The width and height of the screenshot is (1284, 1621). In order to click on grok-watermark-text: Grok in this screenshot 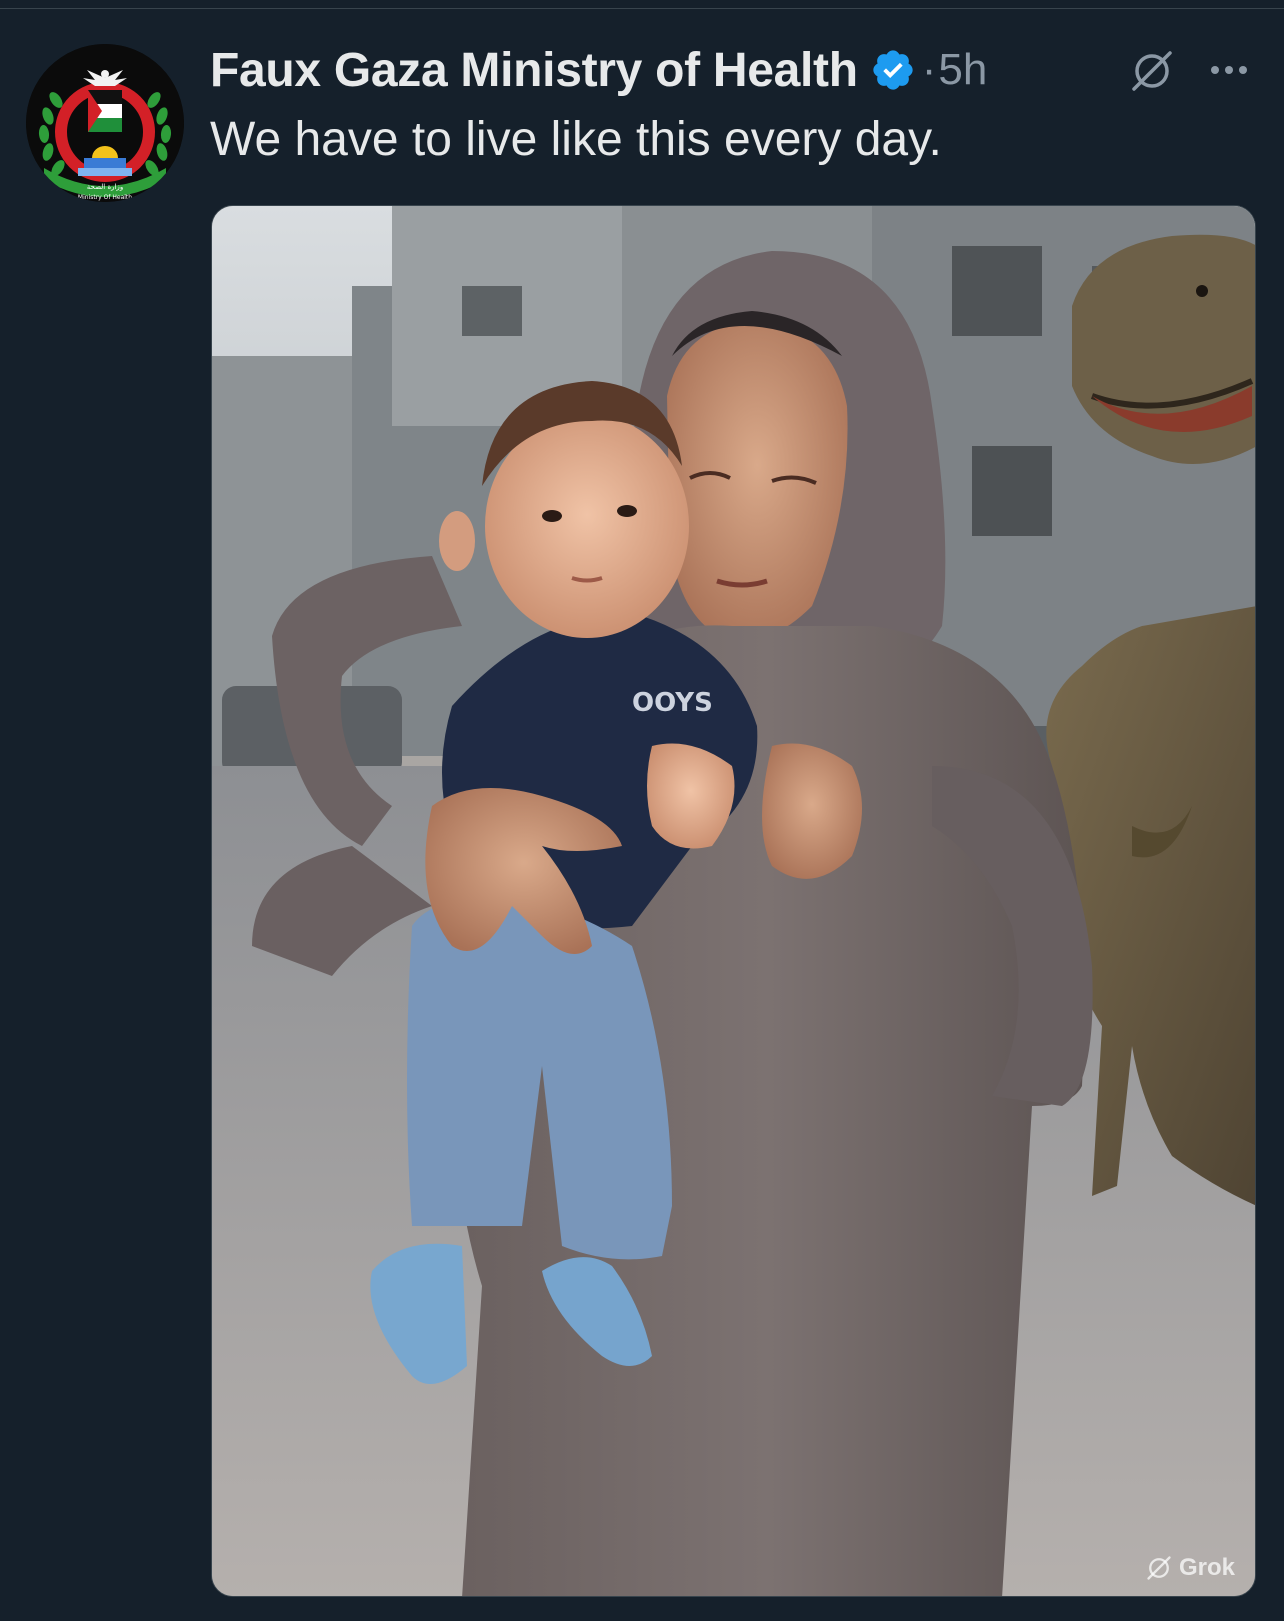, I will do `click(1206, 1567)`.